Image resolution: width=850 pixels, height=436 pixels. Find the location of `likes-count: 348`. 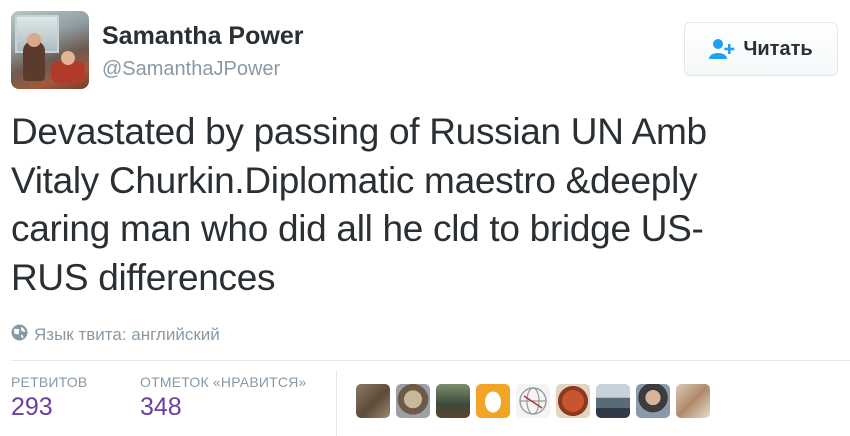

likes-count: 348 is located at coordinates (161, 407).